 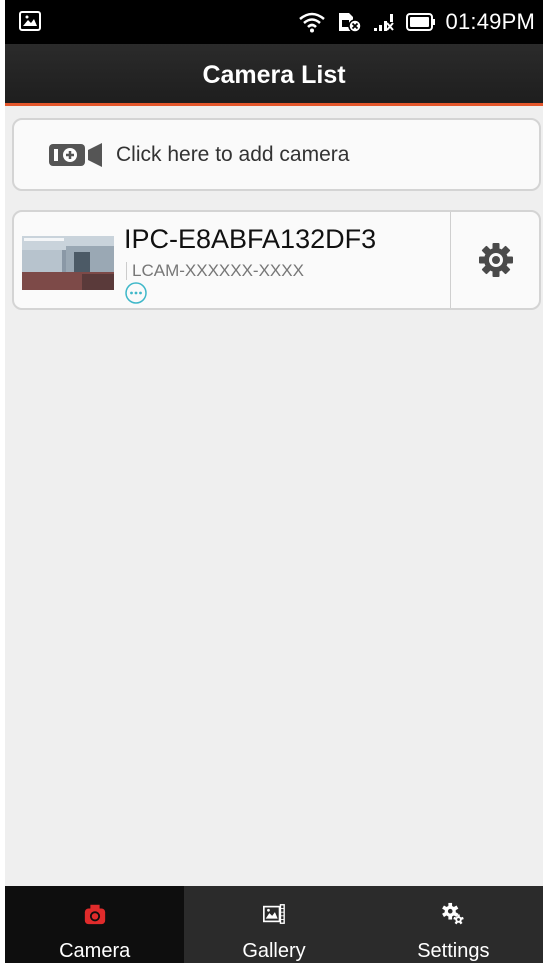 What do you see at coordinates (218, 270) in the screenshot?
I see `camera-uid: LCAM-XXXXXX-XXXX` at bounding box center [218, 270].